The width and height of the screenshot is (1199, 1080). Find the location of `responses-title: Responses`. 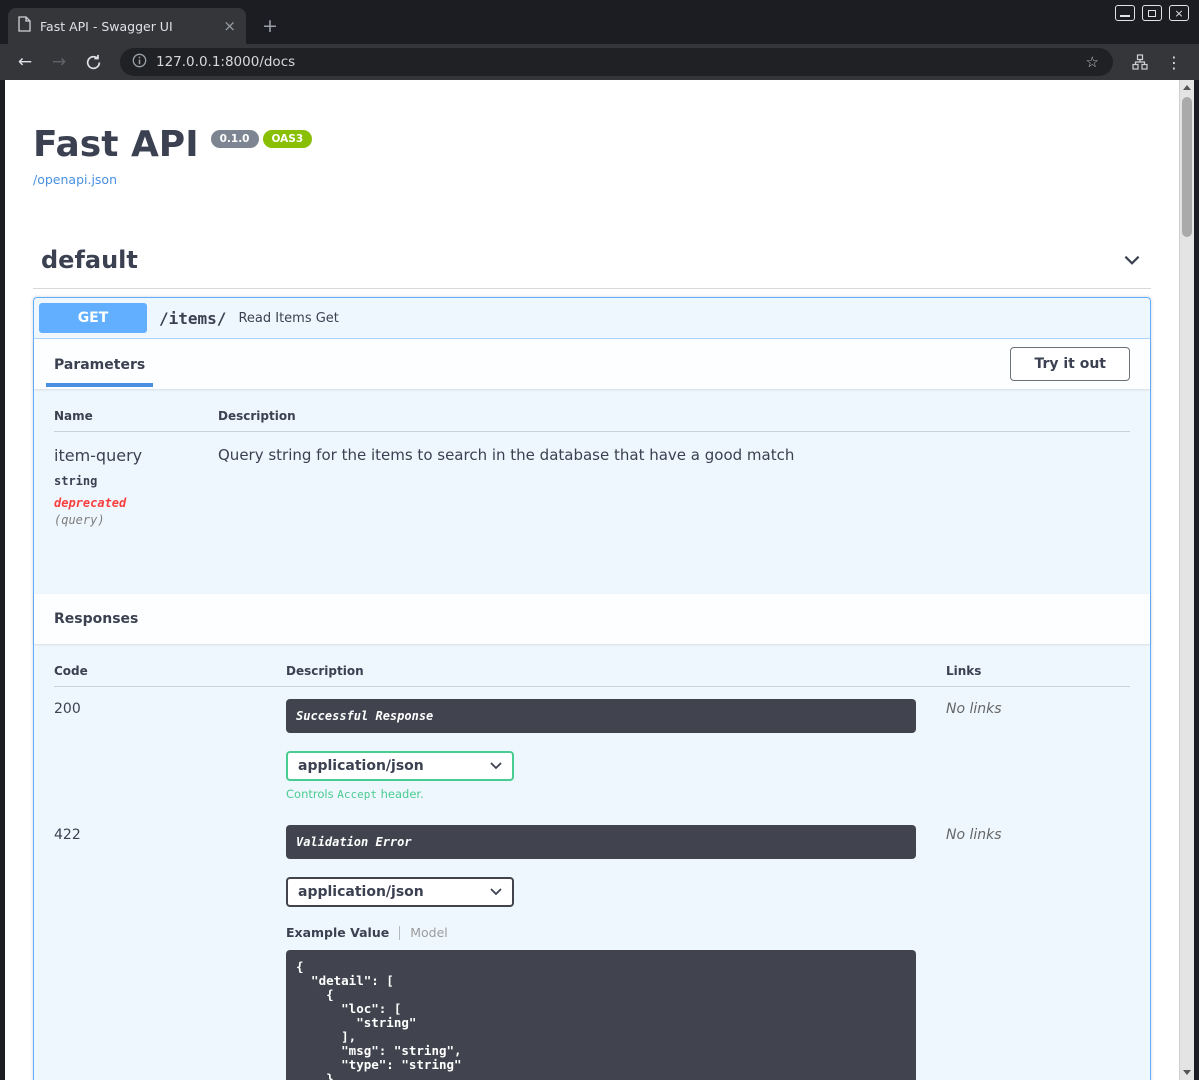

responses-title: Responses is located at coordinates (96, 619).